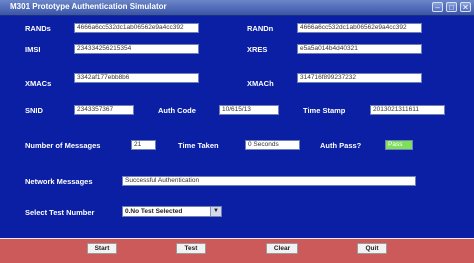 This screenshot has height=263, width=474. I want to click on timestamp-field: 2013021311611, so click(407, 110).